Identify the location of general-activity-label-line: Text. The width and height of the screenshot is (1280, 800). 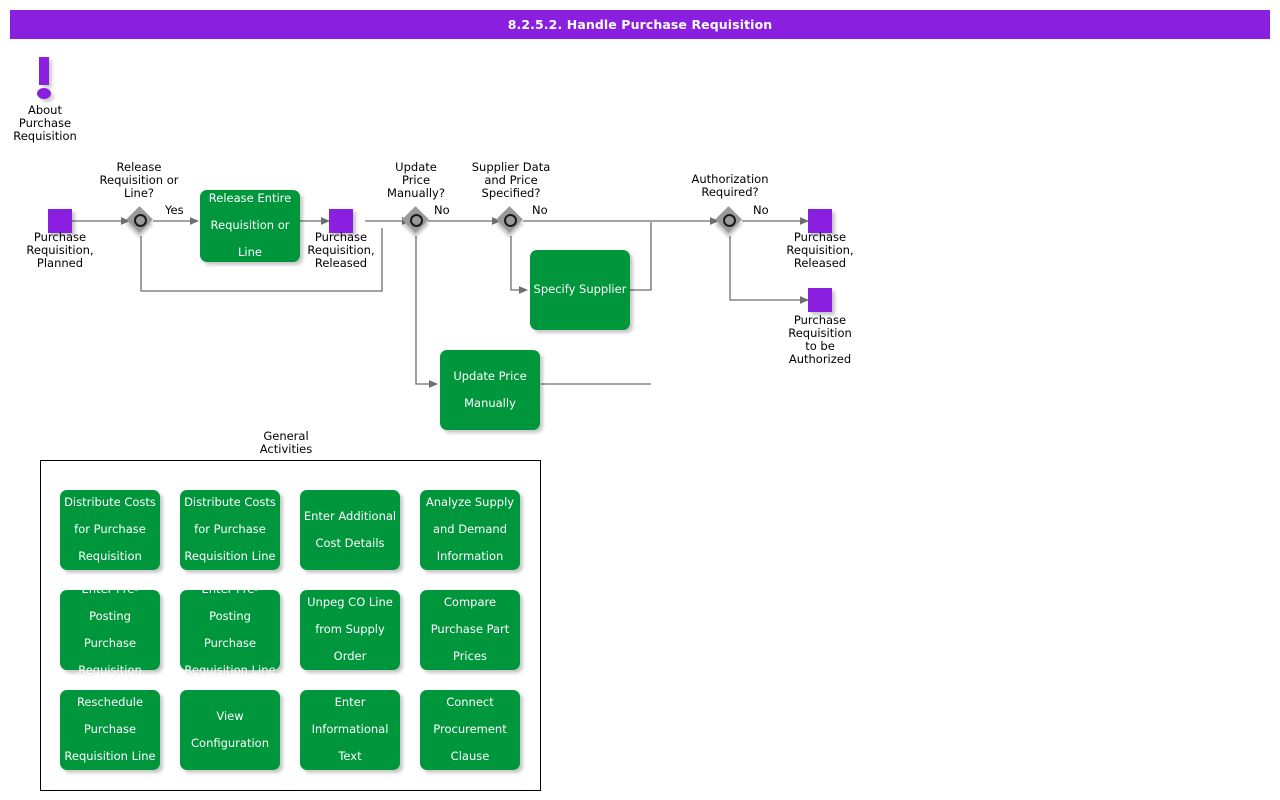
(350, 756).